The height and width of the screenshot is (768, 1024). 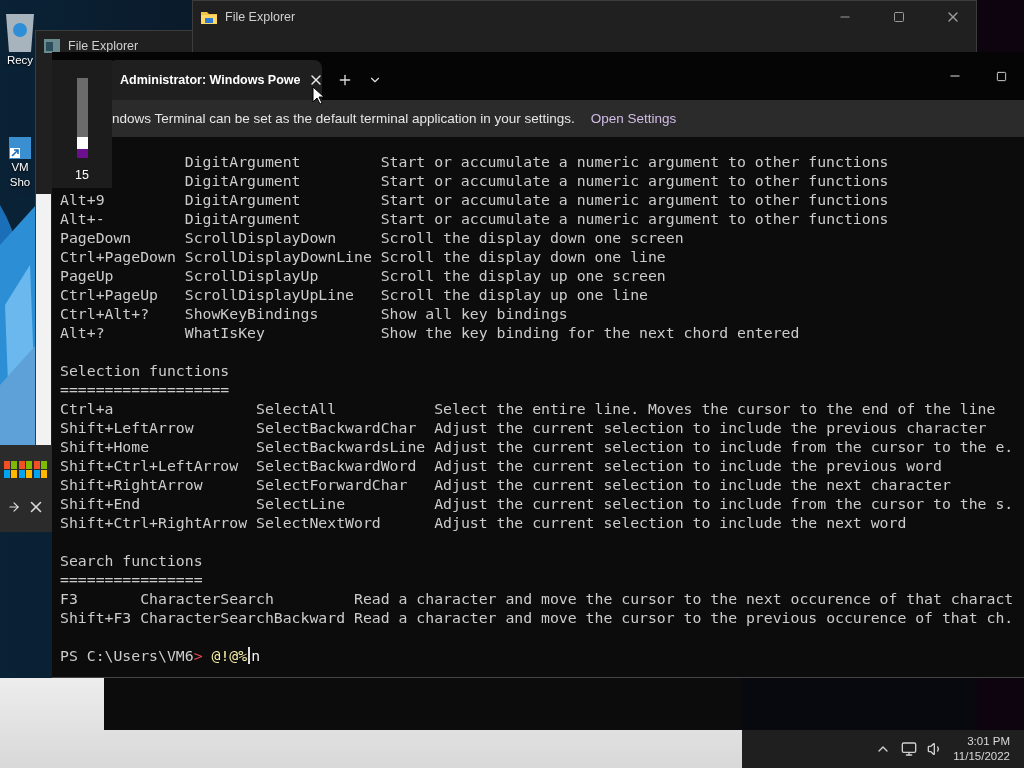 I want to click on terminal-line: Ctrl+Alt+? ShowKeyBindings Show all key bindings, so click(x=314, y=313).